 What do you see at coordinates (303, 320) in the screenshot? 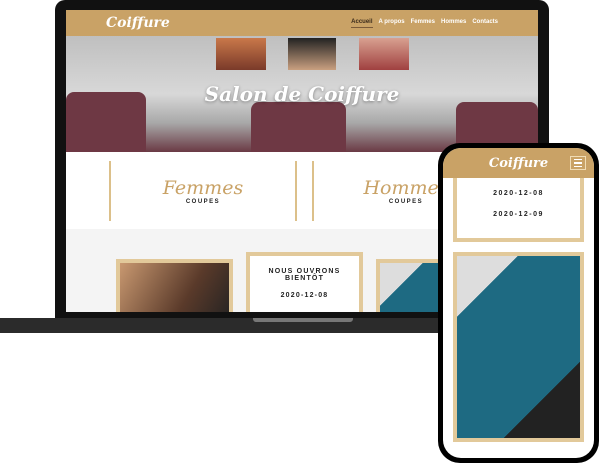
I see `laptop-notch` at bounding box center [303, 320].